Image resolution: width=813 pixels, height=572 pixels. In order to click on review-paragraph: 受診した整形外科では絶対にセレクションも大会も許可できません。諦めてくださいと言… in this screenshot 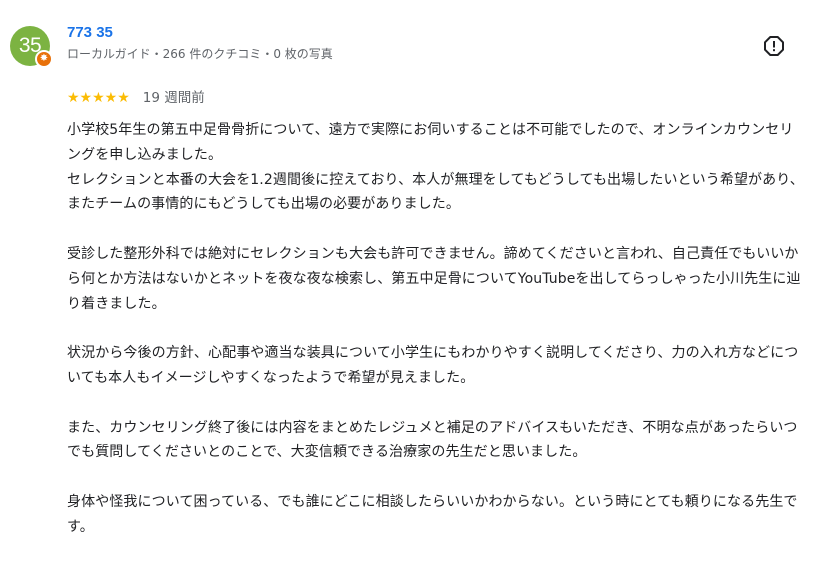, I will do `click(434, 278)`.